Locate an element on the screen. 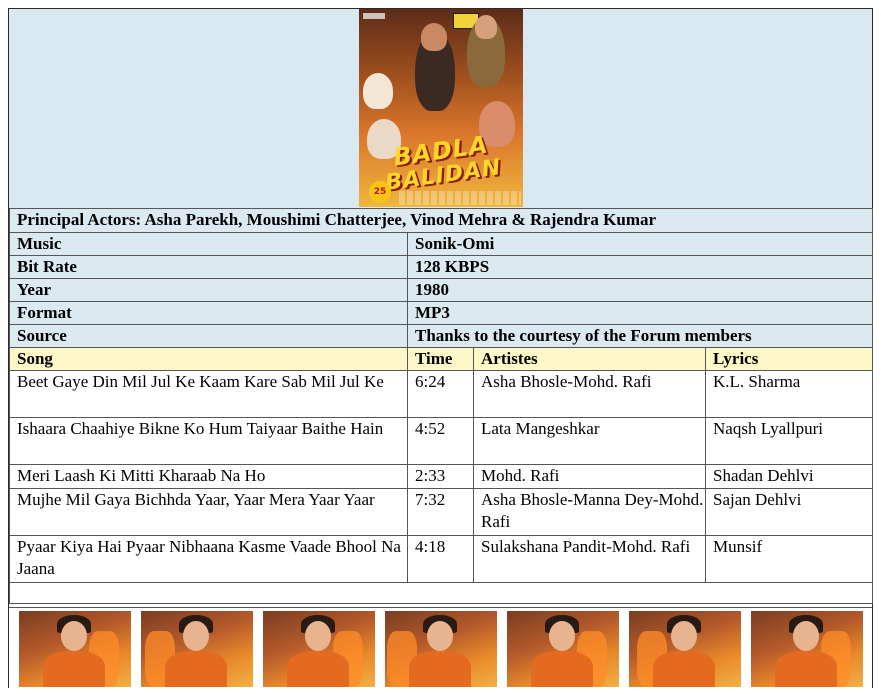  detail-label: Bit Rate is located at coordinates (208, 267).